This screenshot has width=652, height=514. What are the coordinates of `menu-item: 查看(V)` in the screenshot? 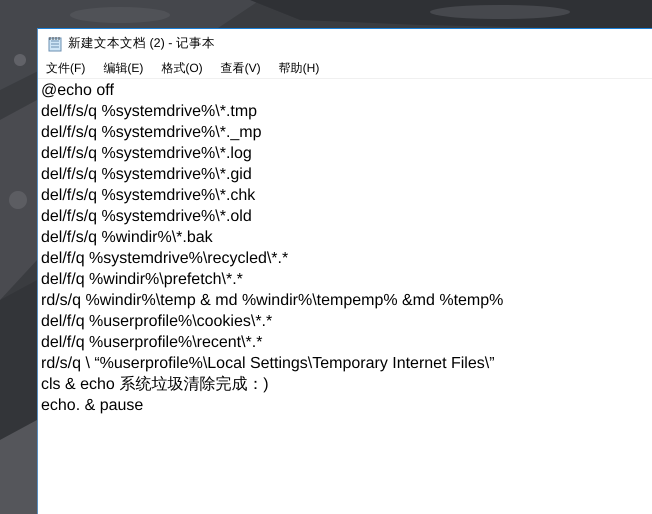 It's located at (240, 68).